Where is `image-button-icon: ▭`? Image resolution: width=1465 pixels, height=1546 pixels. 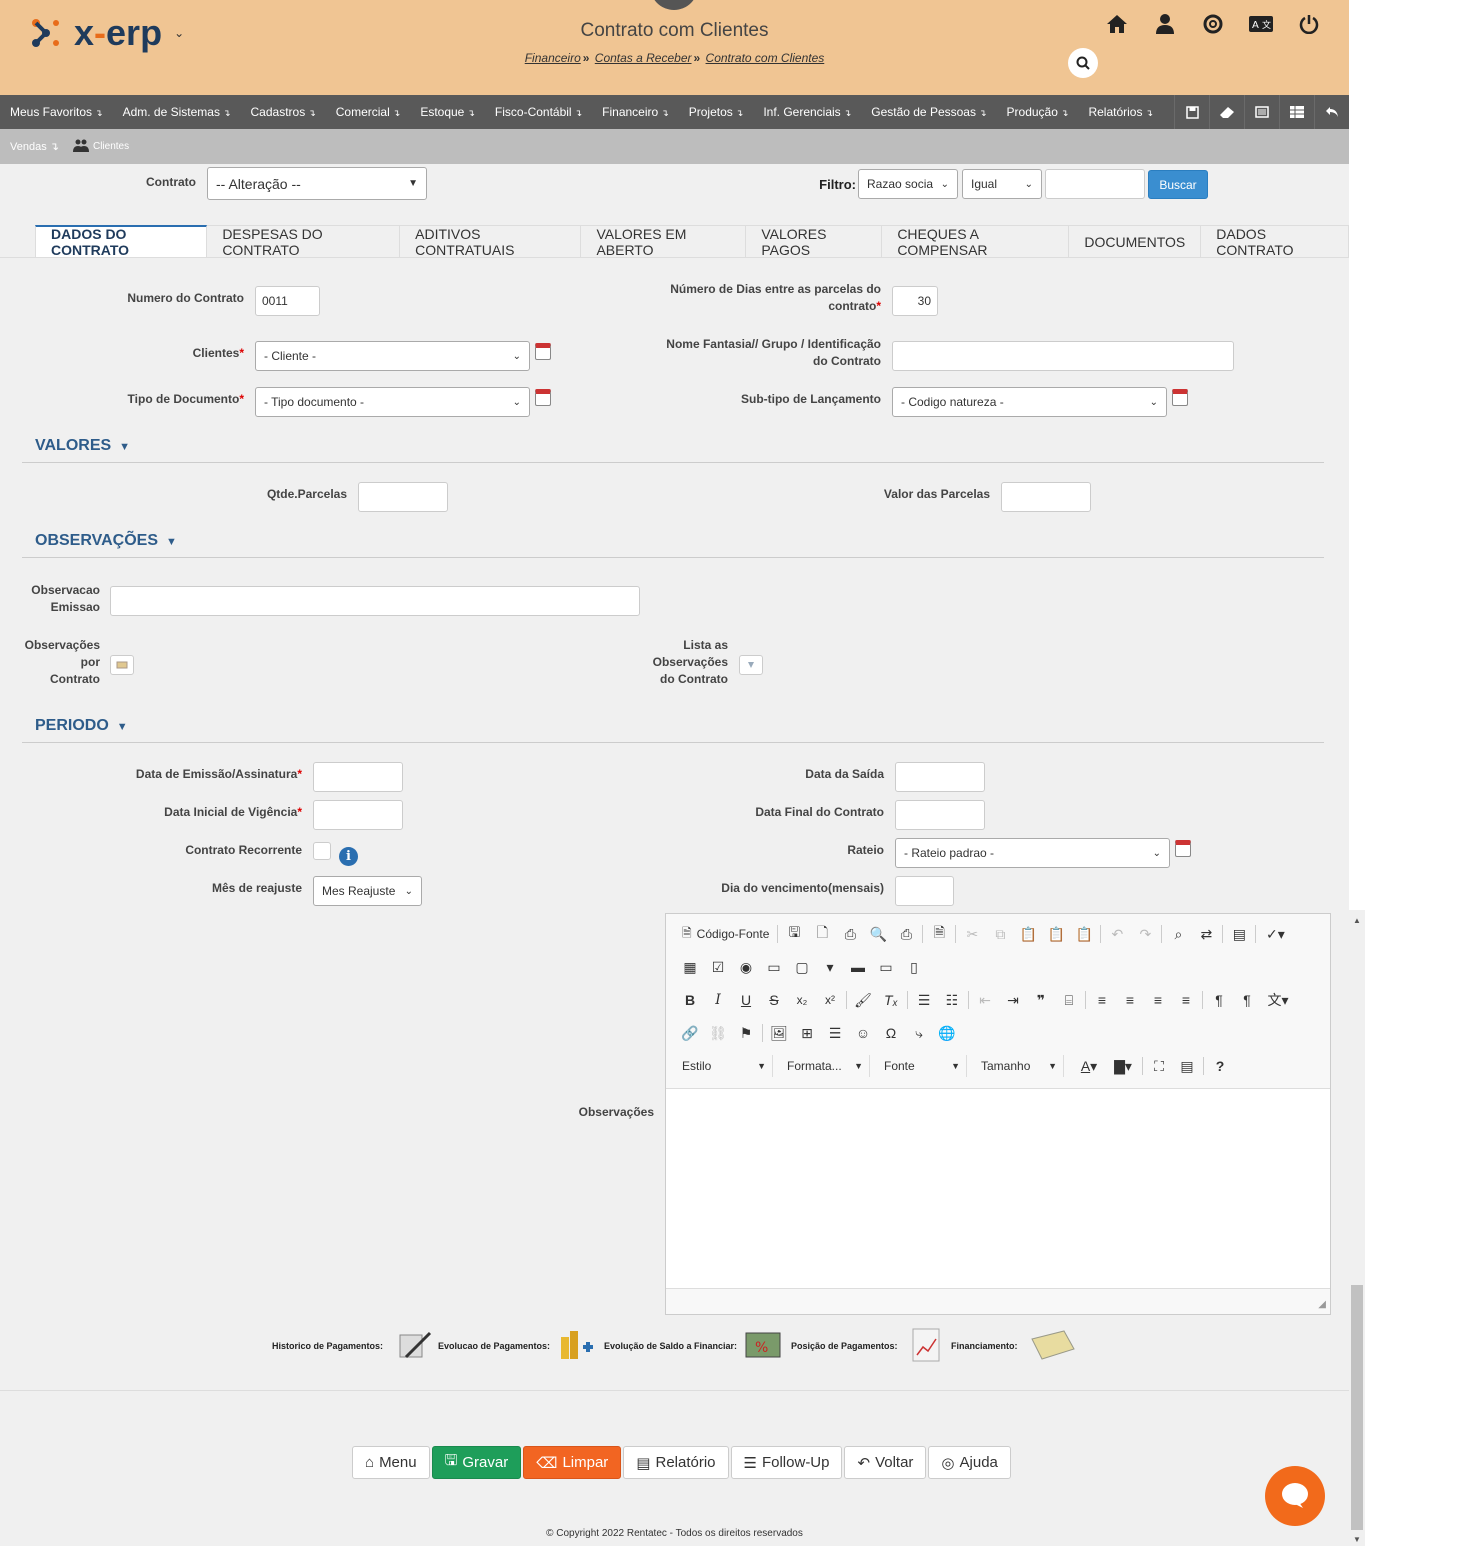
image-button-icon: ▭ is located at coordinates (886, 967).